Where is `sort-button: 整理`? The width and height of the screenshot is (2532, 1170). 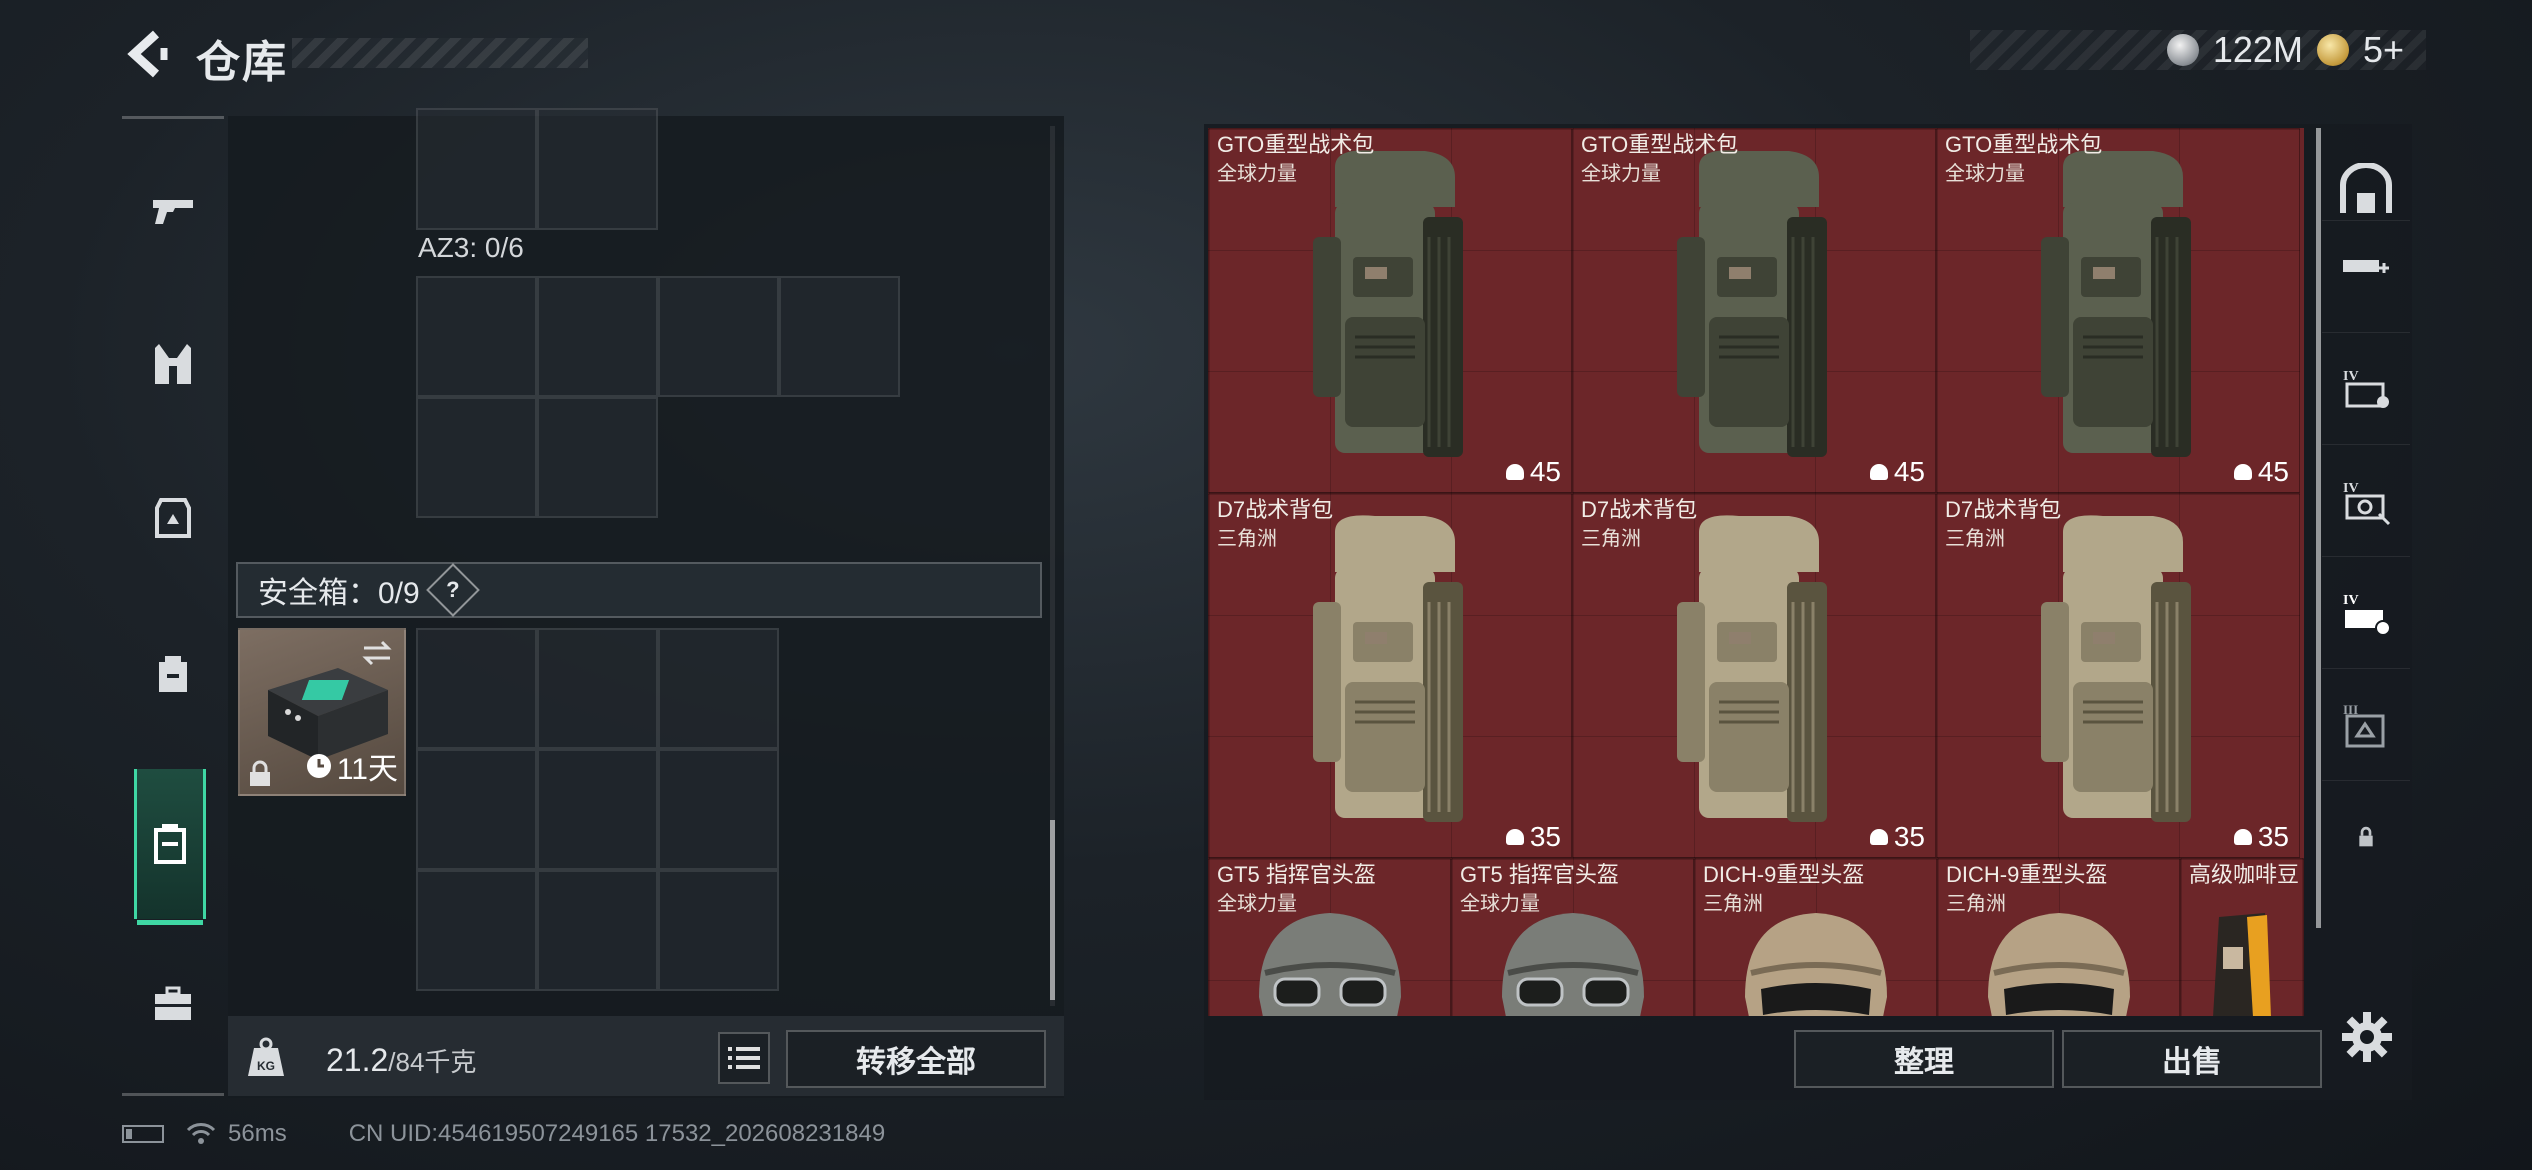 sort-button: 整理 is located at coordinates (1924, 1059).